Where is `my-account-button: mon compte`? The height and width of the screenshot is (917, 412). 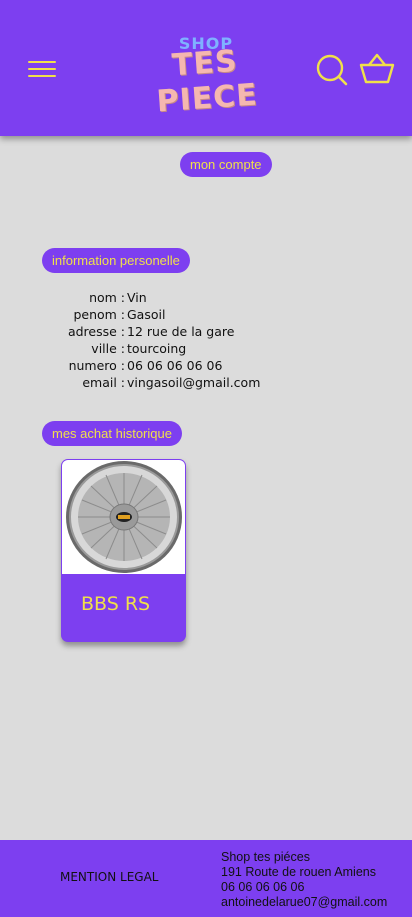 my-account-button: mon compte is located at coordinates (226, 164).